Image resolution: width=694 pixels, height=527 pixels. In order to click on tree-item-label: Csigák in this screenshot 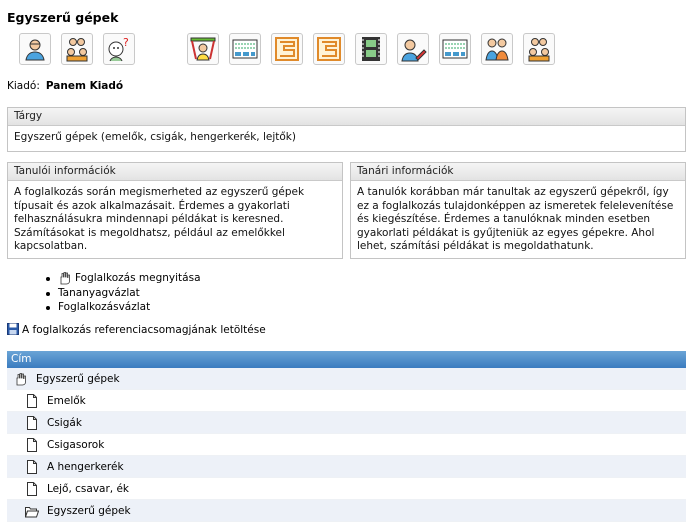, I will do `click(64, 423)`.